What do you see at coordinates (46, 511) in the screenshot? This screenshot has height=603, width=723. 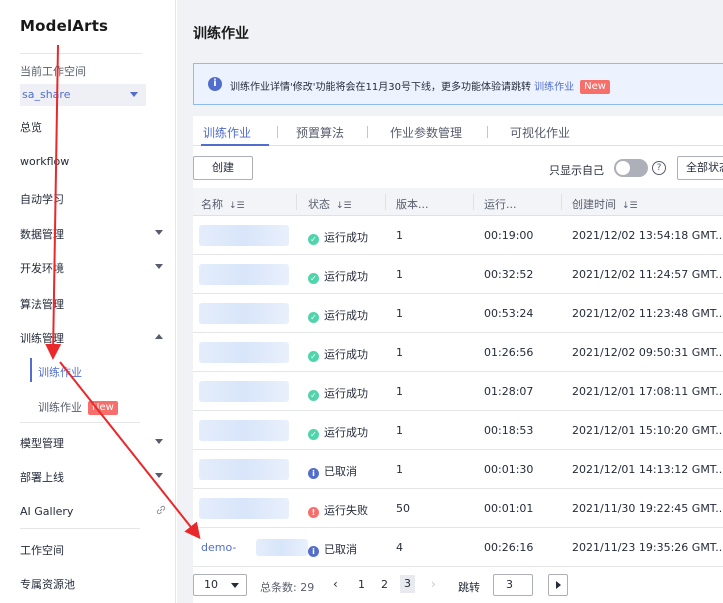 I see `sidebar-item-ai-gallery: AI Gallery` at bounding box center [46, 511].